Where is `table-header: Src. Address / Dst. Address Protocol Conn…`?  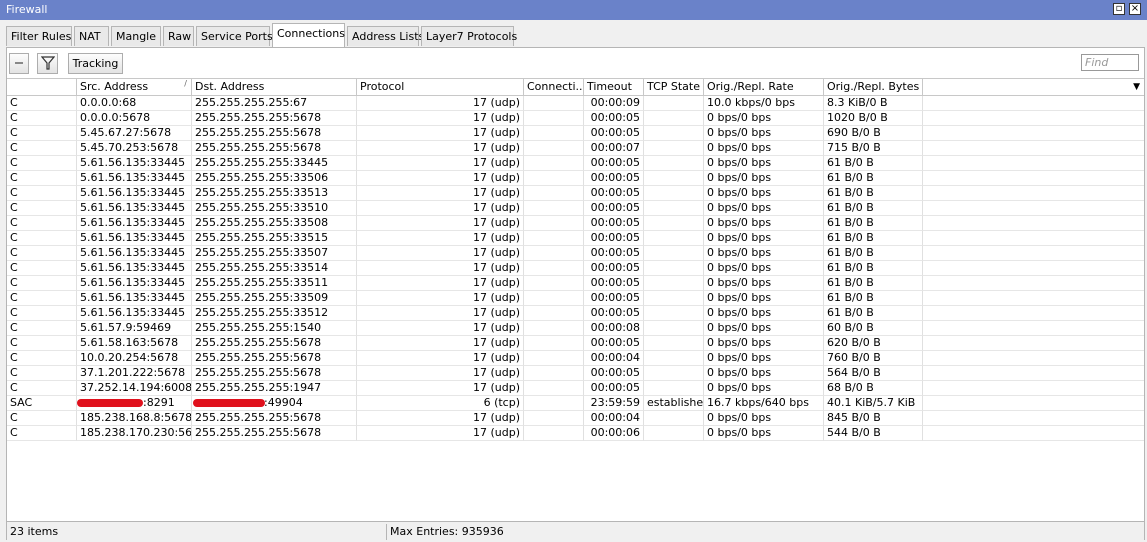 table-header: Src. Address / Dst. Address Protocol Conn… is located at coordinates (575, 87).